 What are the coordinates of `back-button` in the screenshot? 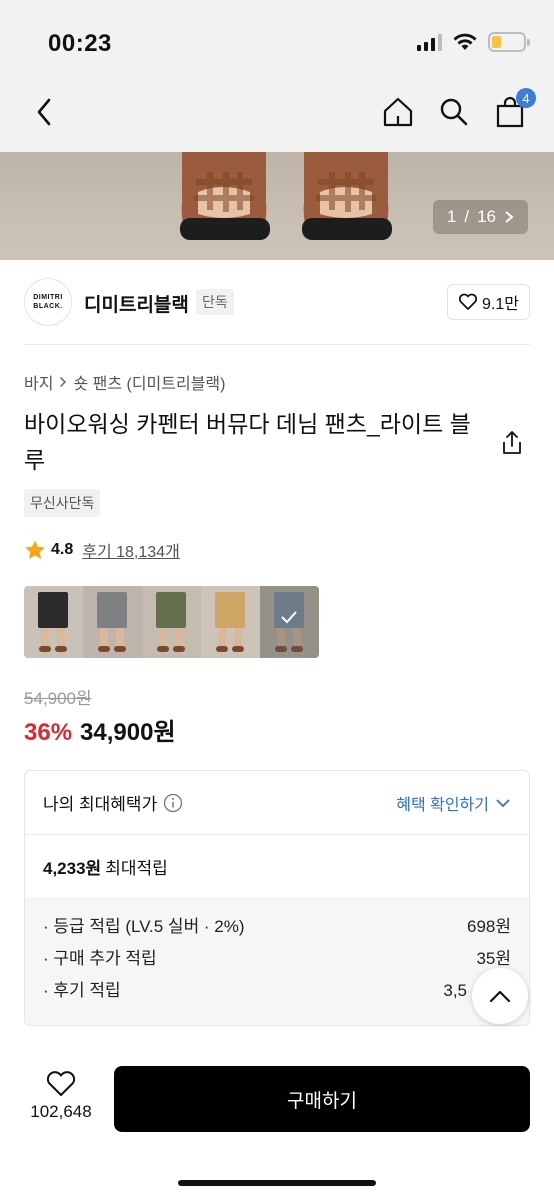 It's located at (44, 112).